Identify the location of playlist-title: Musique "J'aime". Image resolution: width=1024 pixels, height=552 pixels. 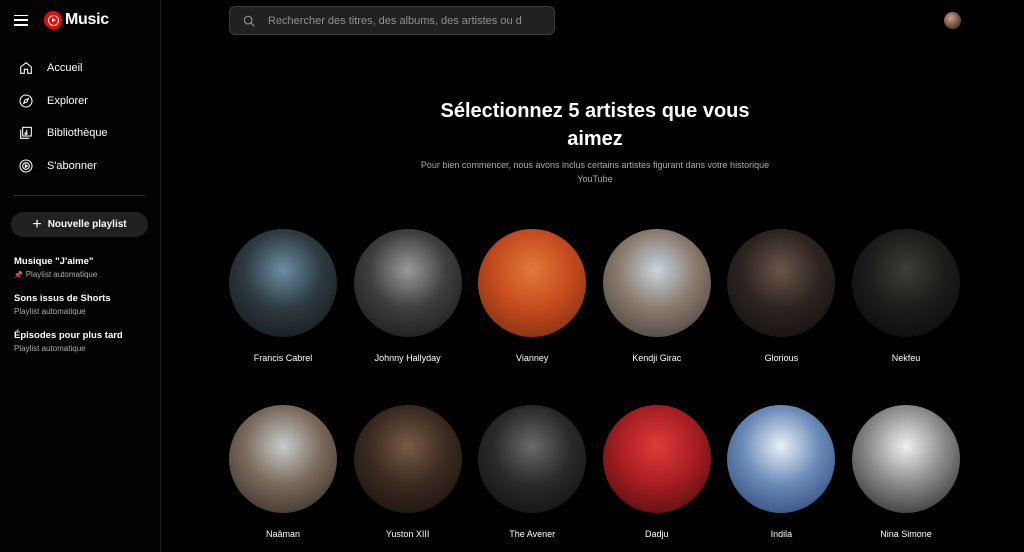
(54, 261).